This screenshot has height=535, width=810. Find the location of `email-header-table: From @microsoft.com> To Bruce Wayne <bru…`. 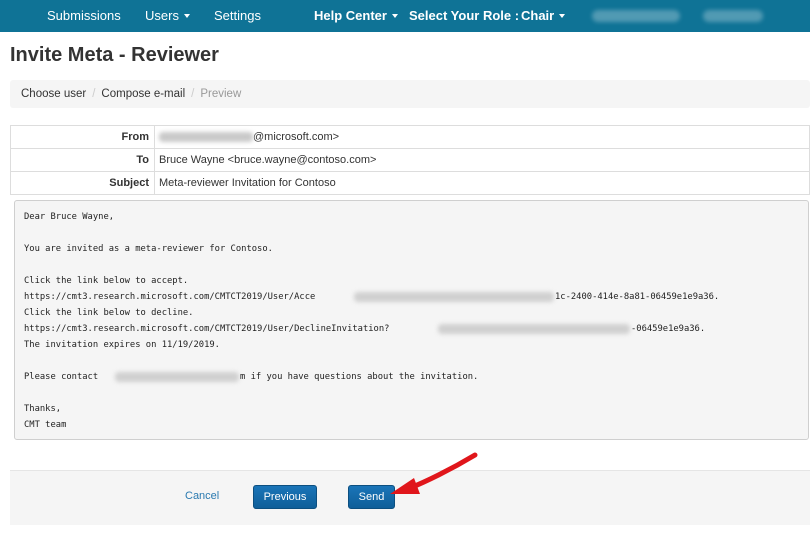

email-header-table: From @microsoft.com> To Bruce Wayne <bru… is located at coordinates (410, 160).